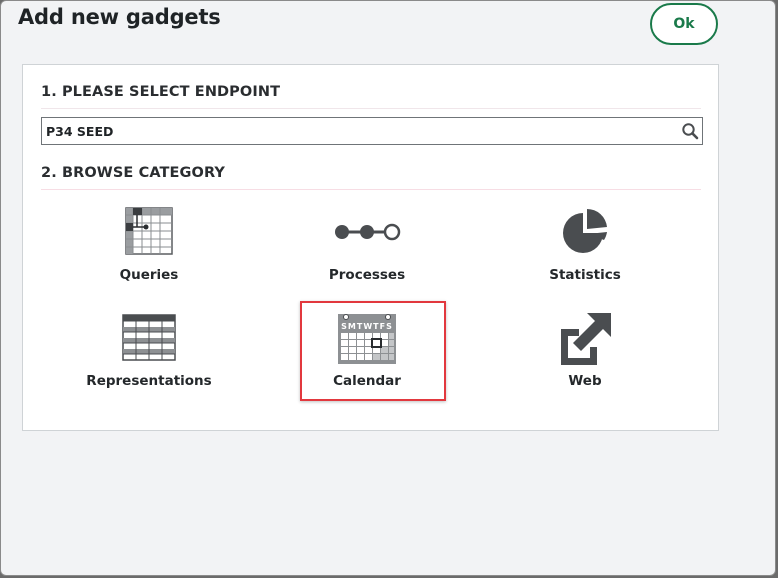 The image size is (778, 578). What do you see at coordinates (161, 92) in the screenshot?
I see `endpoint-section-heading: 1. PLEASE SELECT ENDPOINT` at bounding box center [161, 92].